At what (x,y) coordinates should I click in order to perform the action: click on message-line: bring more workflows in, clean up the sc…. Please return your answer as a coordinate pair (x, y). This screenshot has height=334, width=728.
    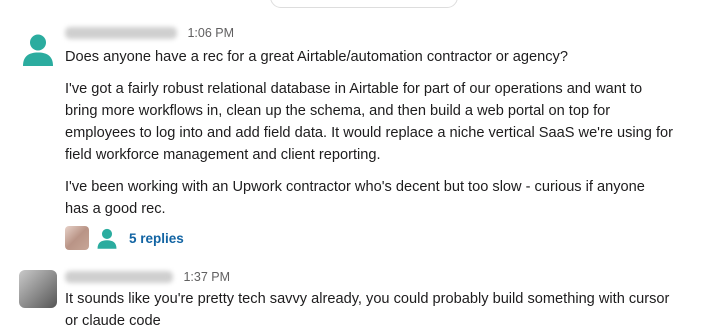
    Looking at the image, I should click on (338, 111).